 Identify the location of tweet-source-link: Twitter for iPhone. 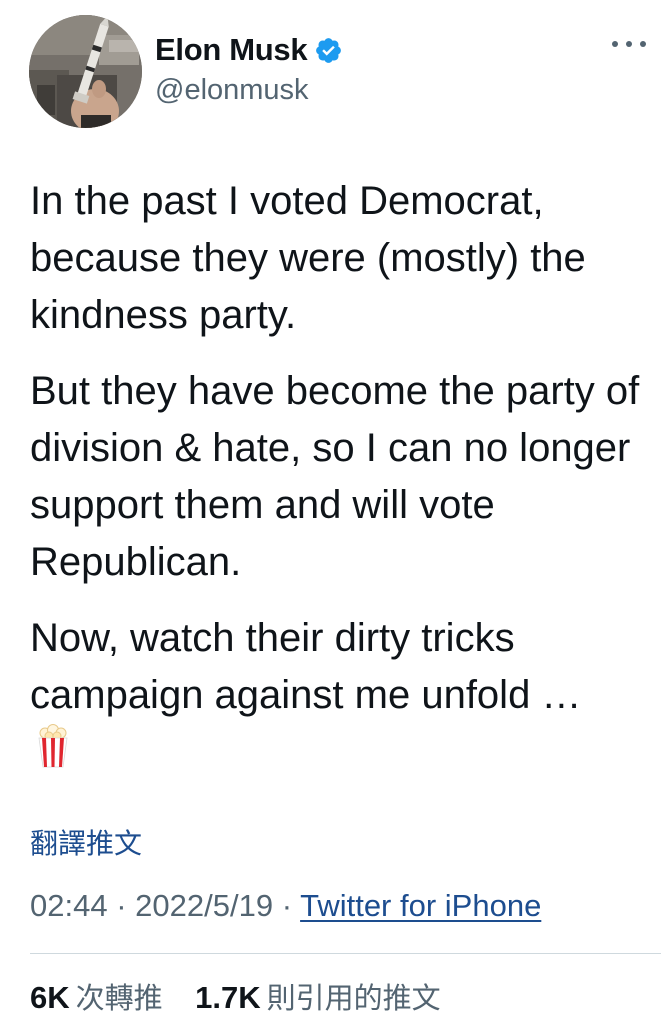
(420, 905).